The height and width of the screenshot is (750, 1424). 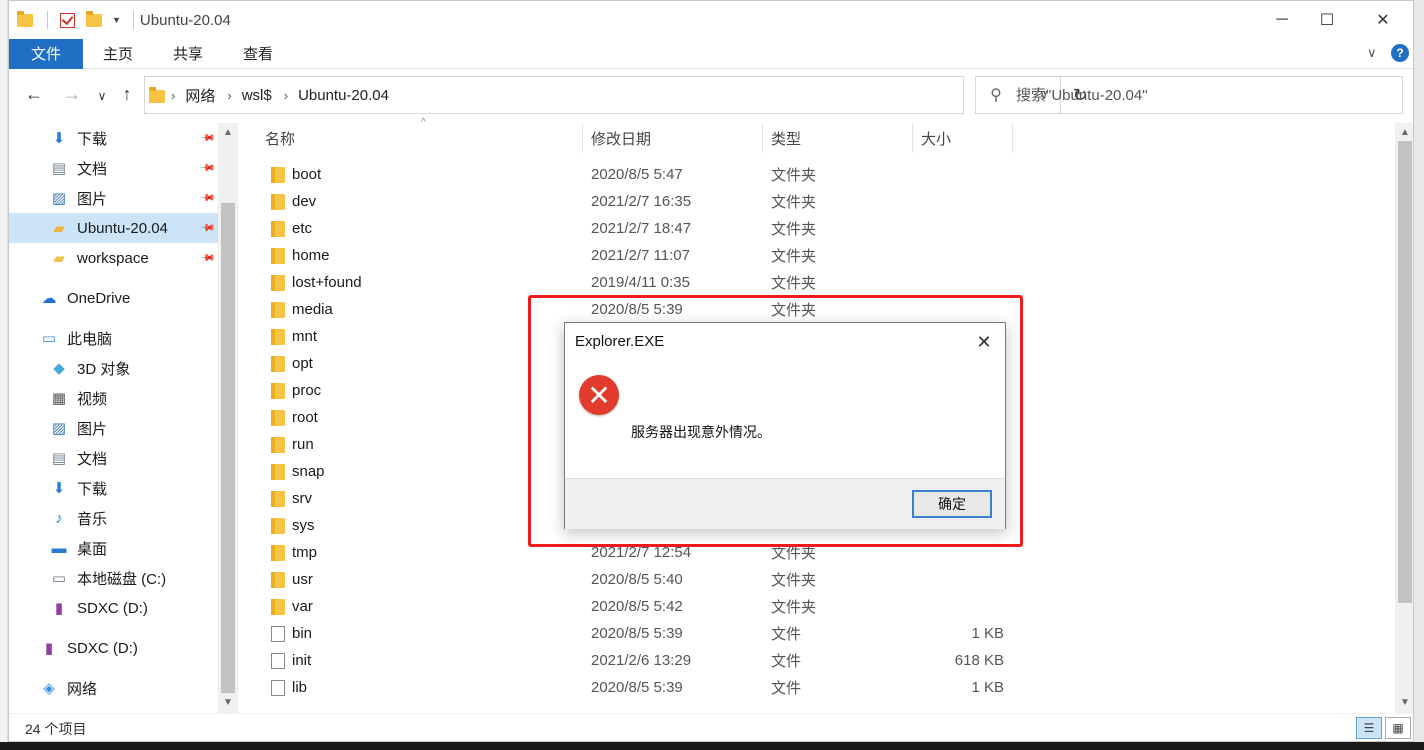 I want to click on nav-item-label: 桌面, so click(x=92, y=549).